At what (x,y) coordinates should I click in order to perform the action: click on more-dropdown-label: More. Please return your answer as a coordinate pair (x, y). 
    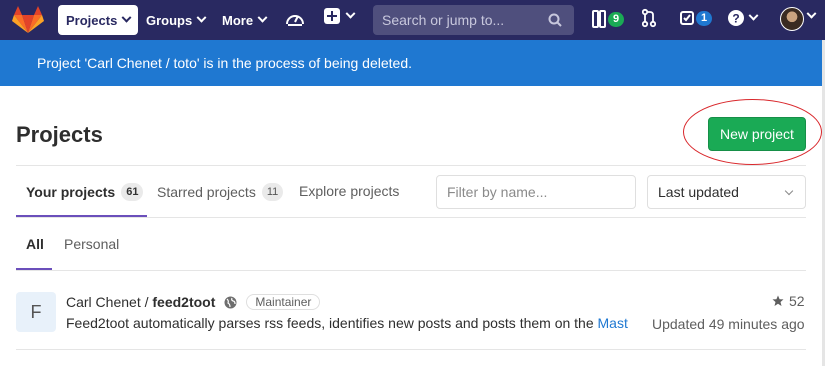
    Looking at the image, I should click on (238, 20).